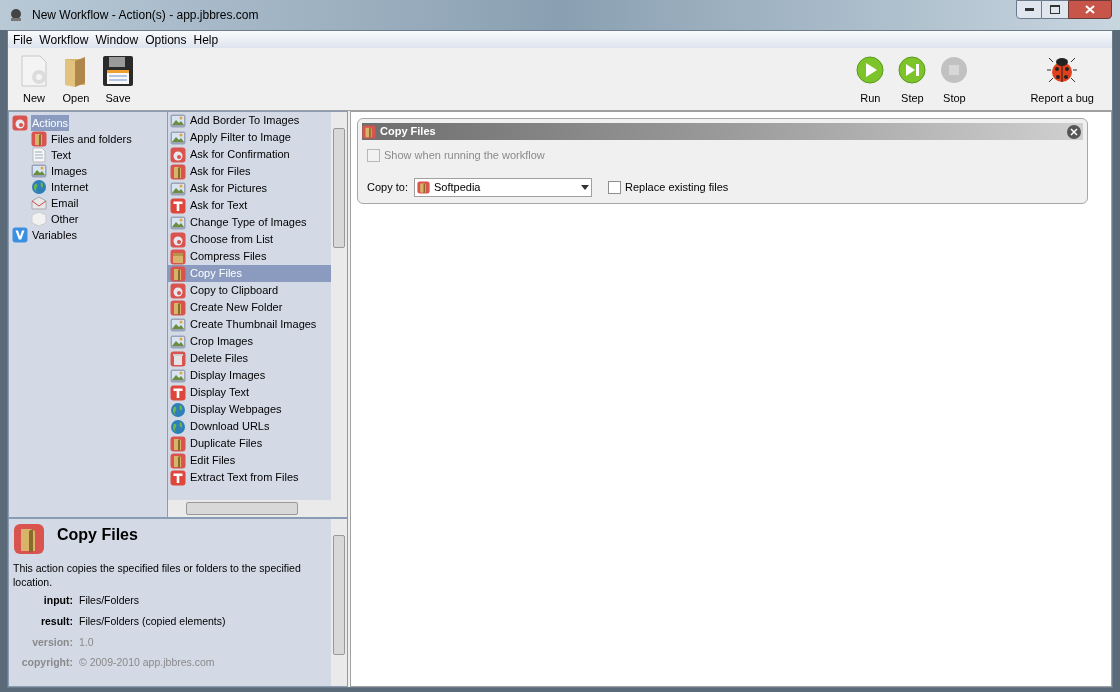  I want to click on envelope-icon, so click(39, 203).